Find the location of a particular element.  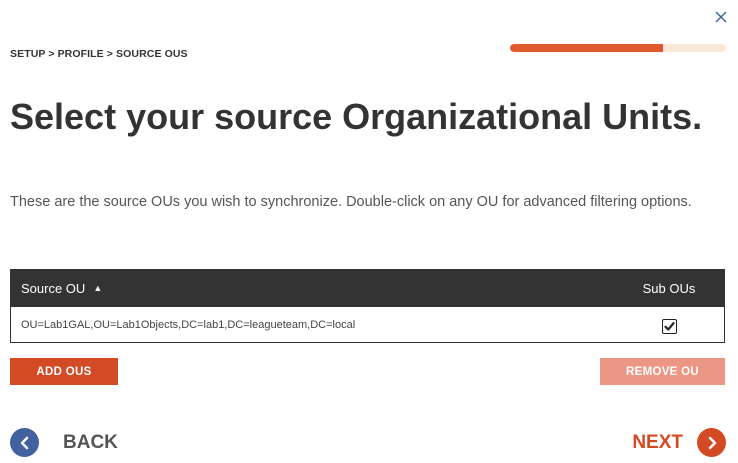

table-header: Source OU ▲ Sub OUs is located at coordinates (367, 288).